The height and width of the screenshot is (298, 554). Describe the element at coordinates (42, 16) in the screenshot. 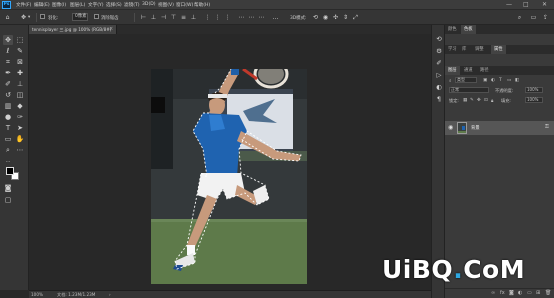

I see `auto-select-checkbox` at that location.